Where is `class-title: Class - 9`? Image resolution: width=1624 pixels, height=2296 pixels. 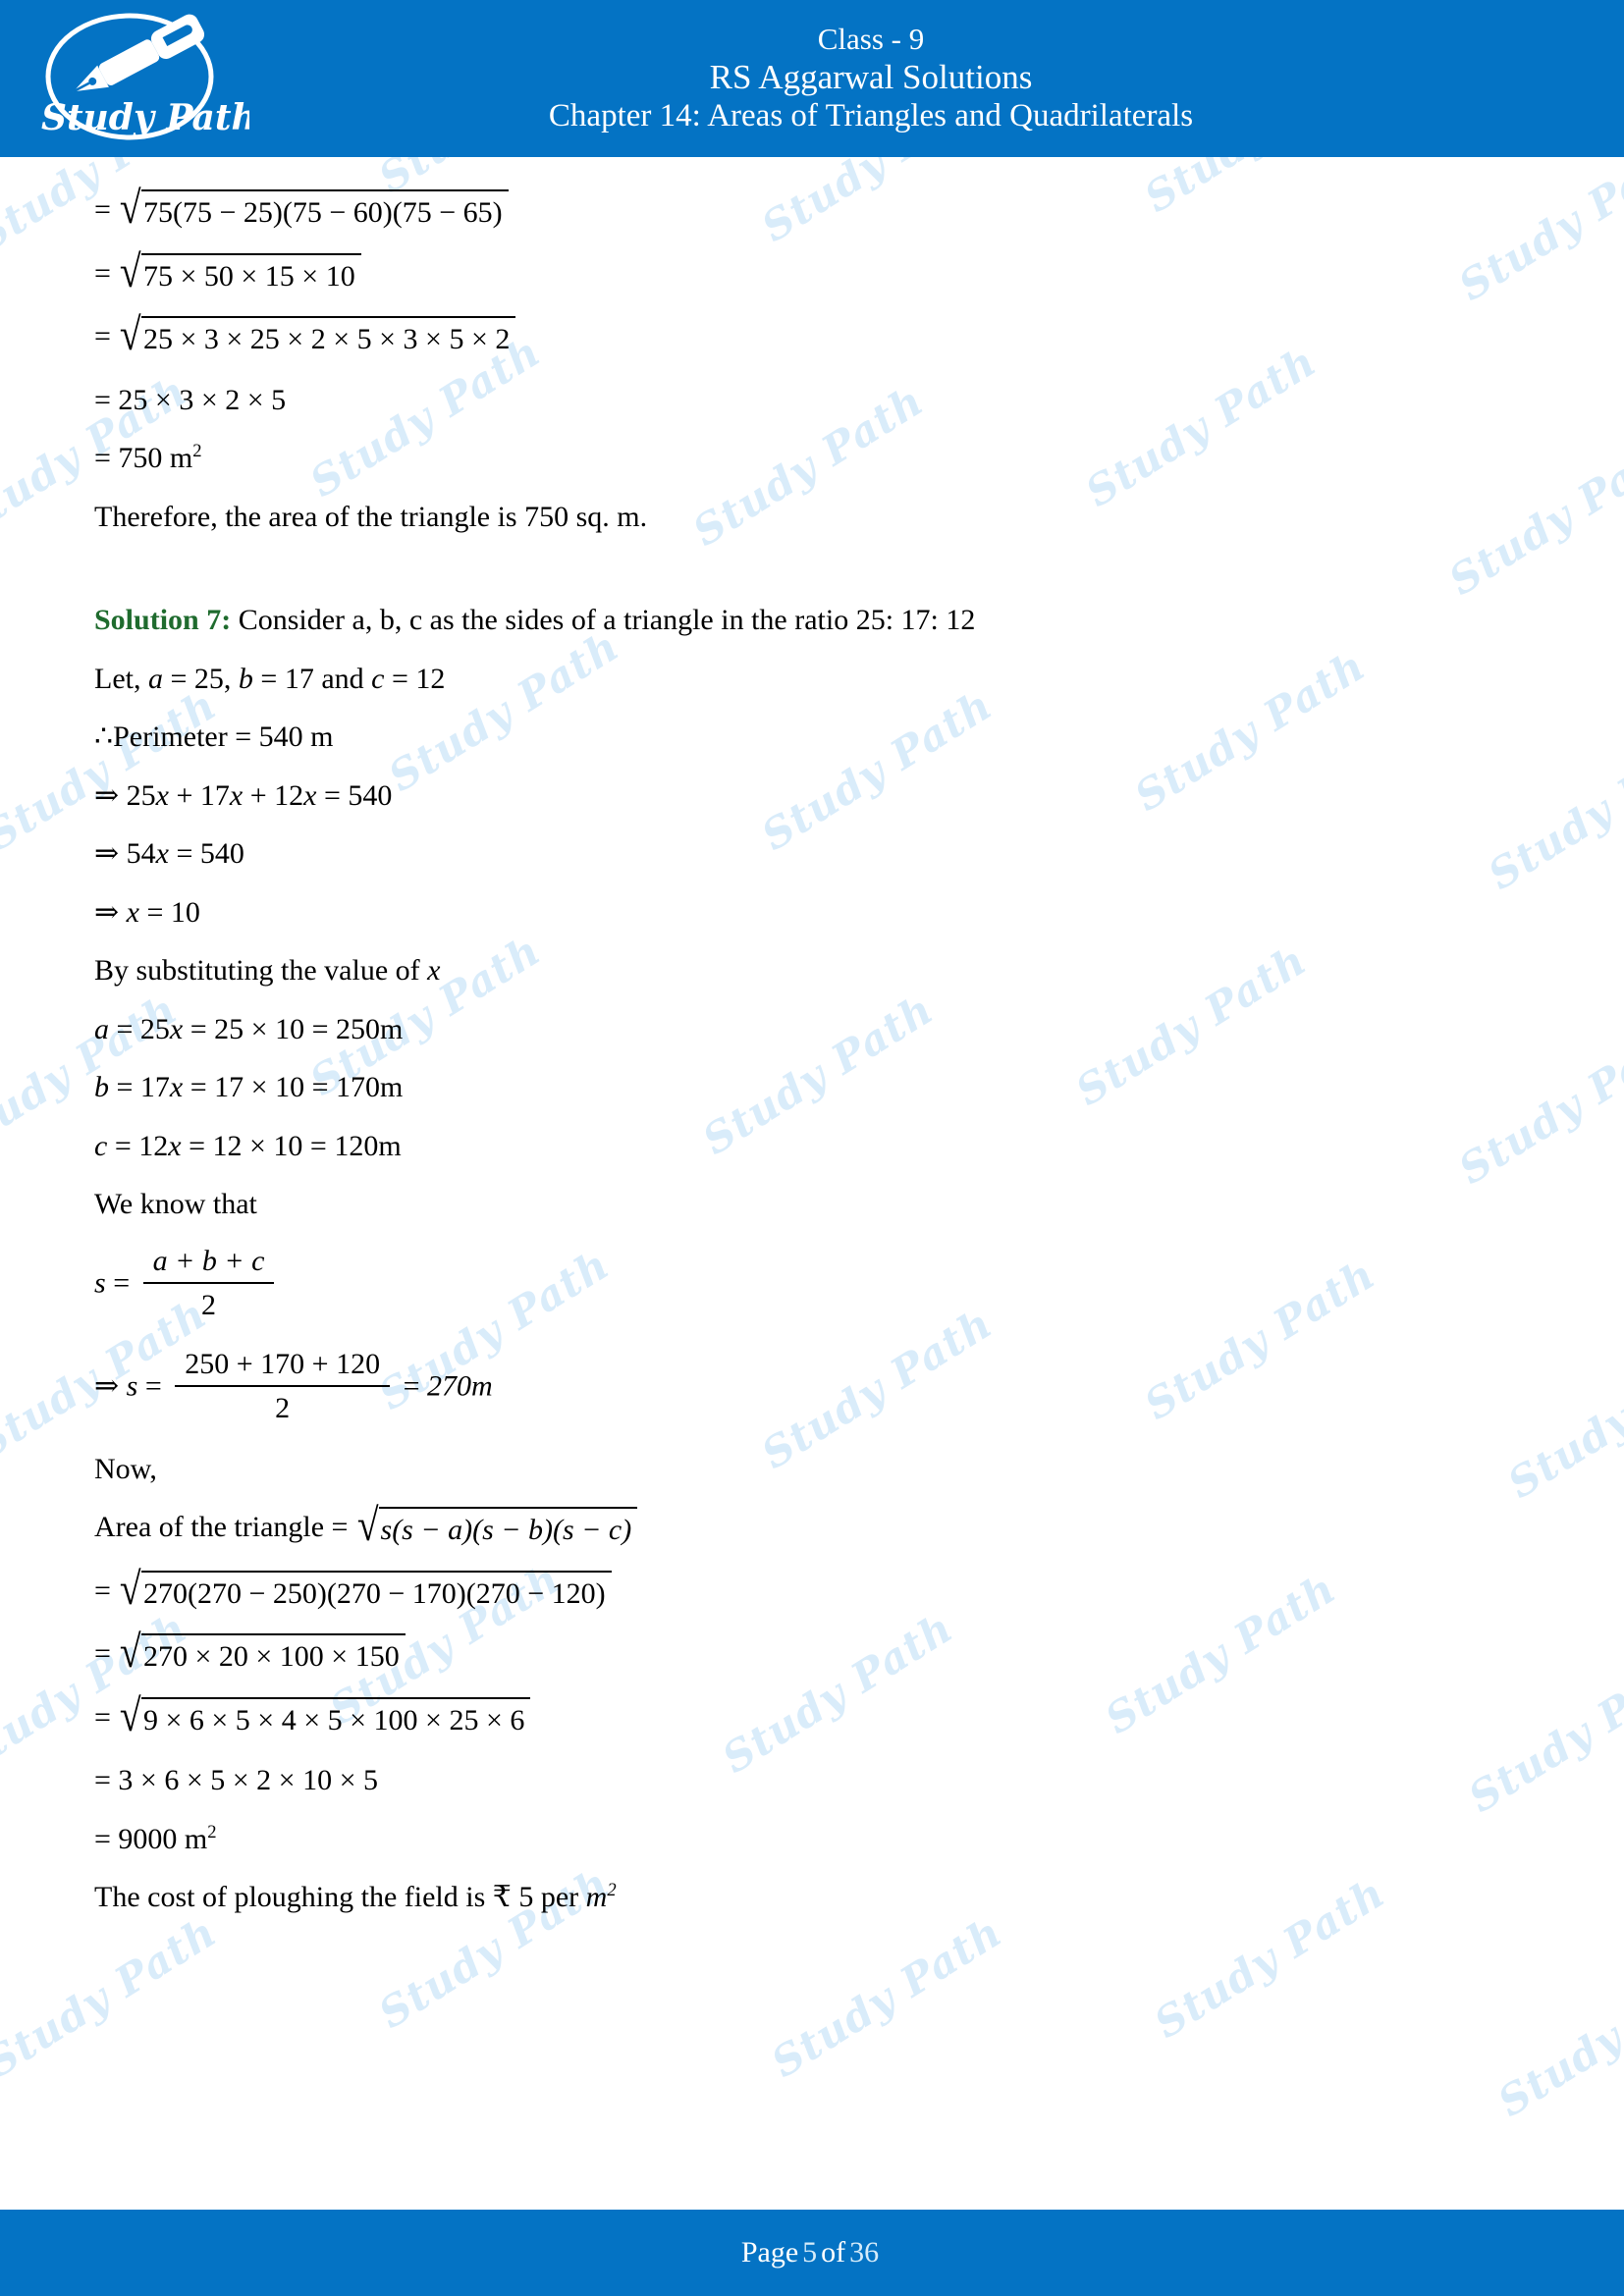 class-title: Class - 9 is located at coordinates (871, 38).